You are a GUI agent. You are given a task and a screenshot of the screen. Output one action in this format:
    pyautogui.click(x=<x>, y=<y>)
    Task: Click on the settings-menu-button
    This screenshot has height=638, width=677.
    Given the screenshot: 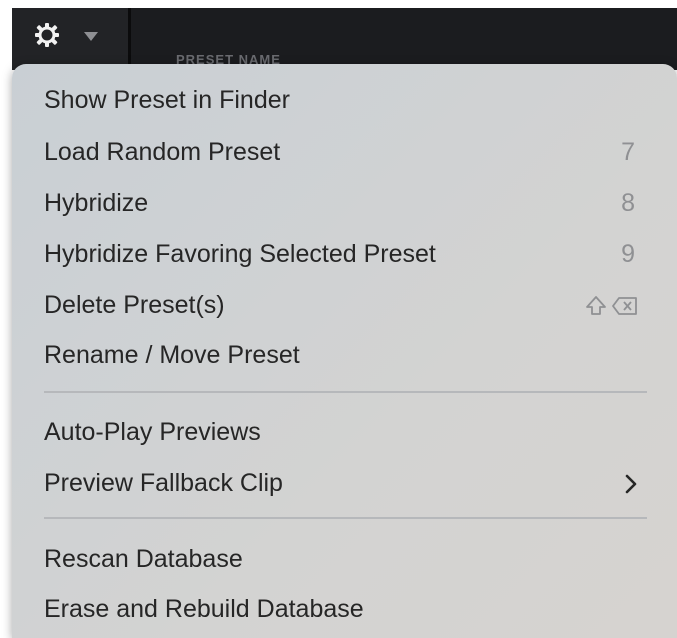 What is the action you would take?
    pyautogui.click(x=70, y=39)
    